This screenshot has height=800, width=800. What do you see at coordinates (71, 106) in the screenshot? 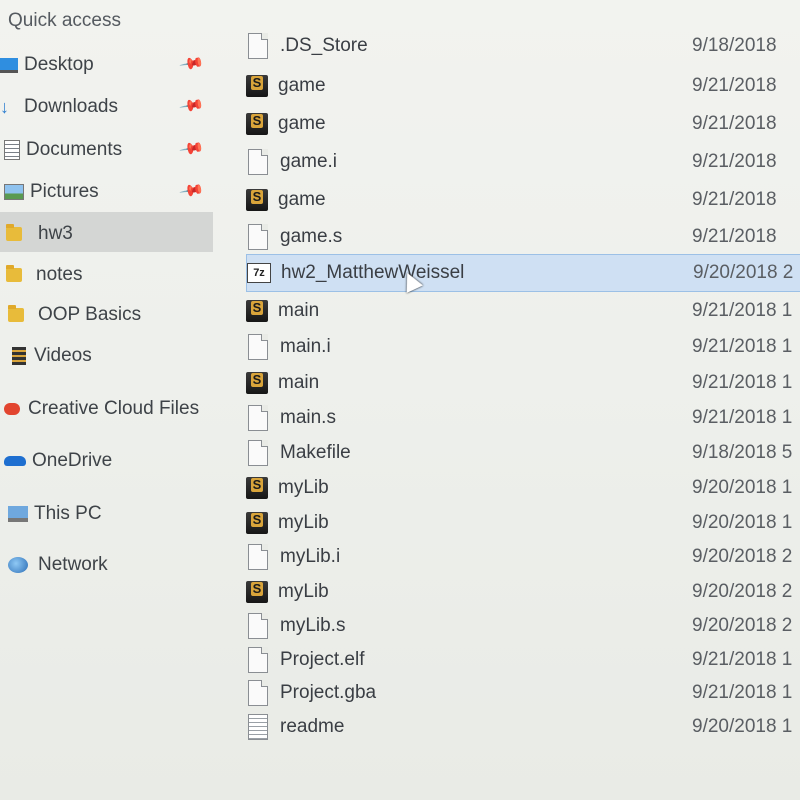
I see `nav-item-label: Downloads` at bounding box center [71, 106].